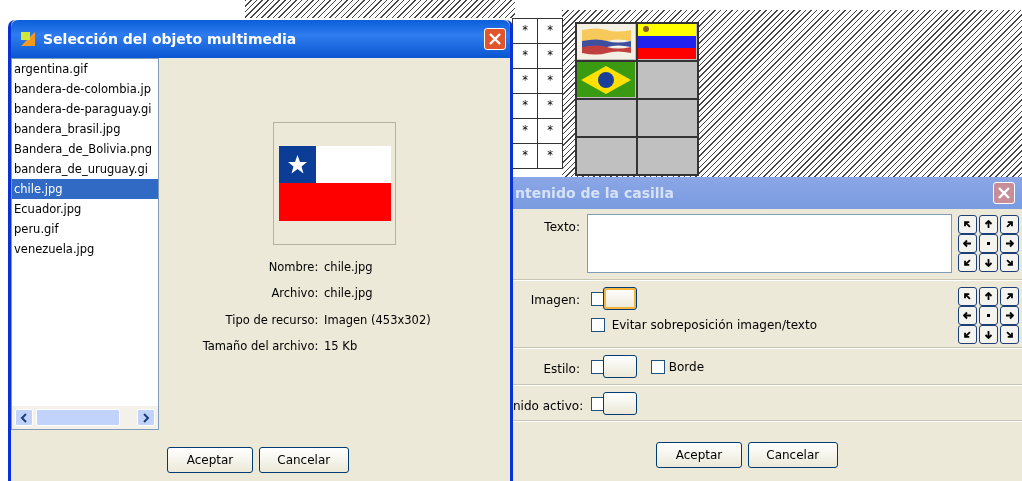 This screenshot has width=1022, height=481. What do you see at coordinates (85, 129) in the screenshot?
I see `file-list-item: bandera_brasil.jpg` at bounding box center [85, 129].